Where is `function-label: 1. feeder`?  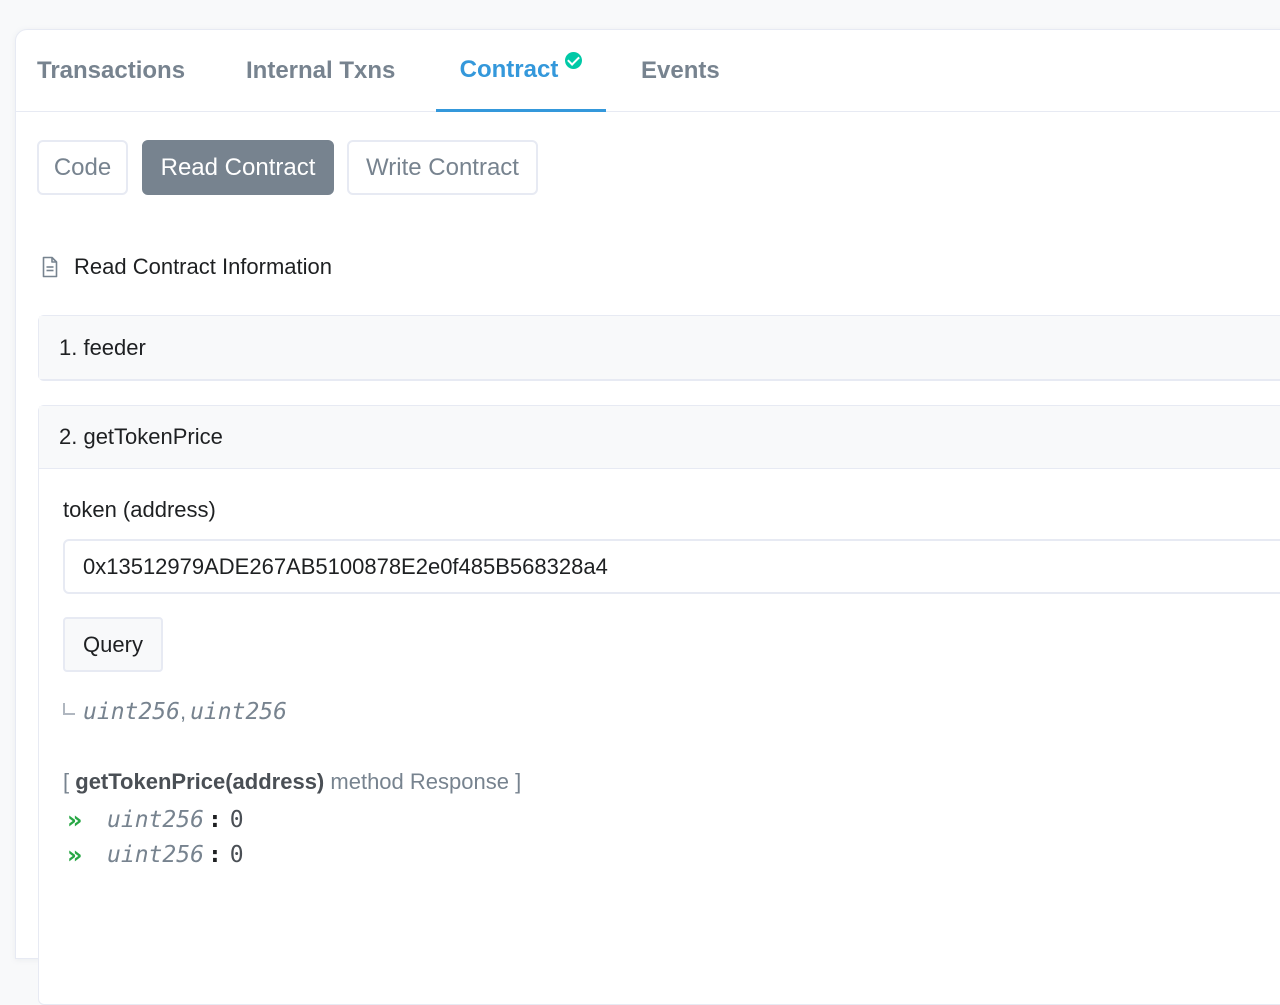 function-label: 1. feeder is located at coordinates (102, 347).